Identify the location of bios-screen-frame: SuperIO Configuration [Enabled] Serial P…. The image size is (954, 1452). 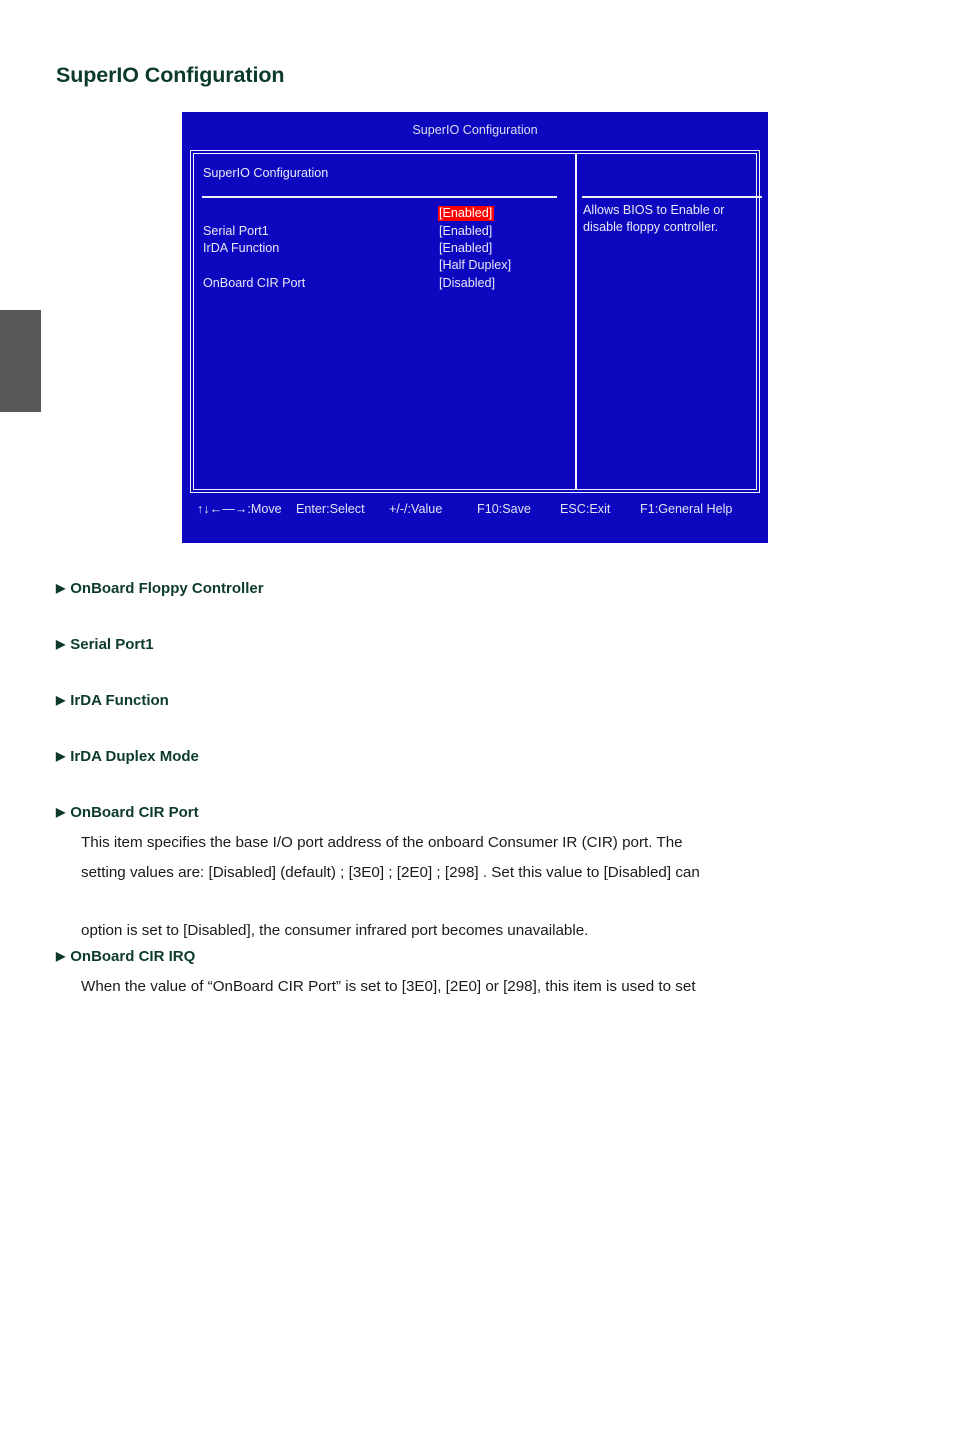
(476, 321).